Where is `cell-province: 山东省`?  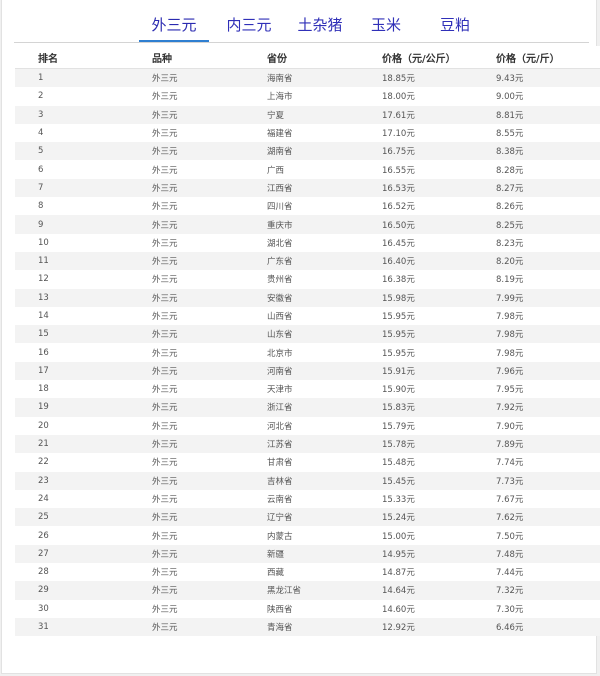
cell-province: 山东省 is located at coordinates (324, 334).